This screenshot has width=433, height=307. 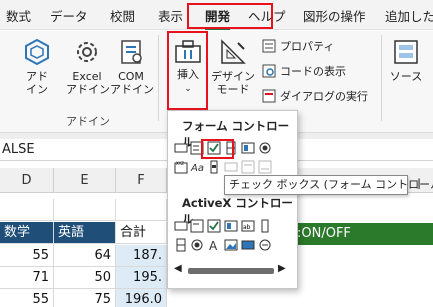 What do you see at coordinates (141, 180) in the screenshot?
I see `column-header-f: F` at bounding box center [141, 180].